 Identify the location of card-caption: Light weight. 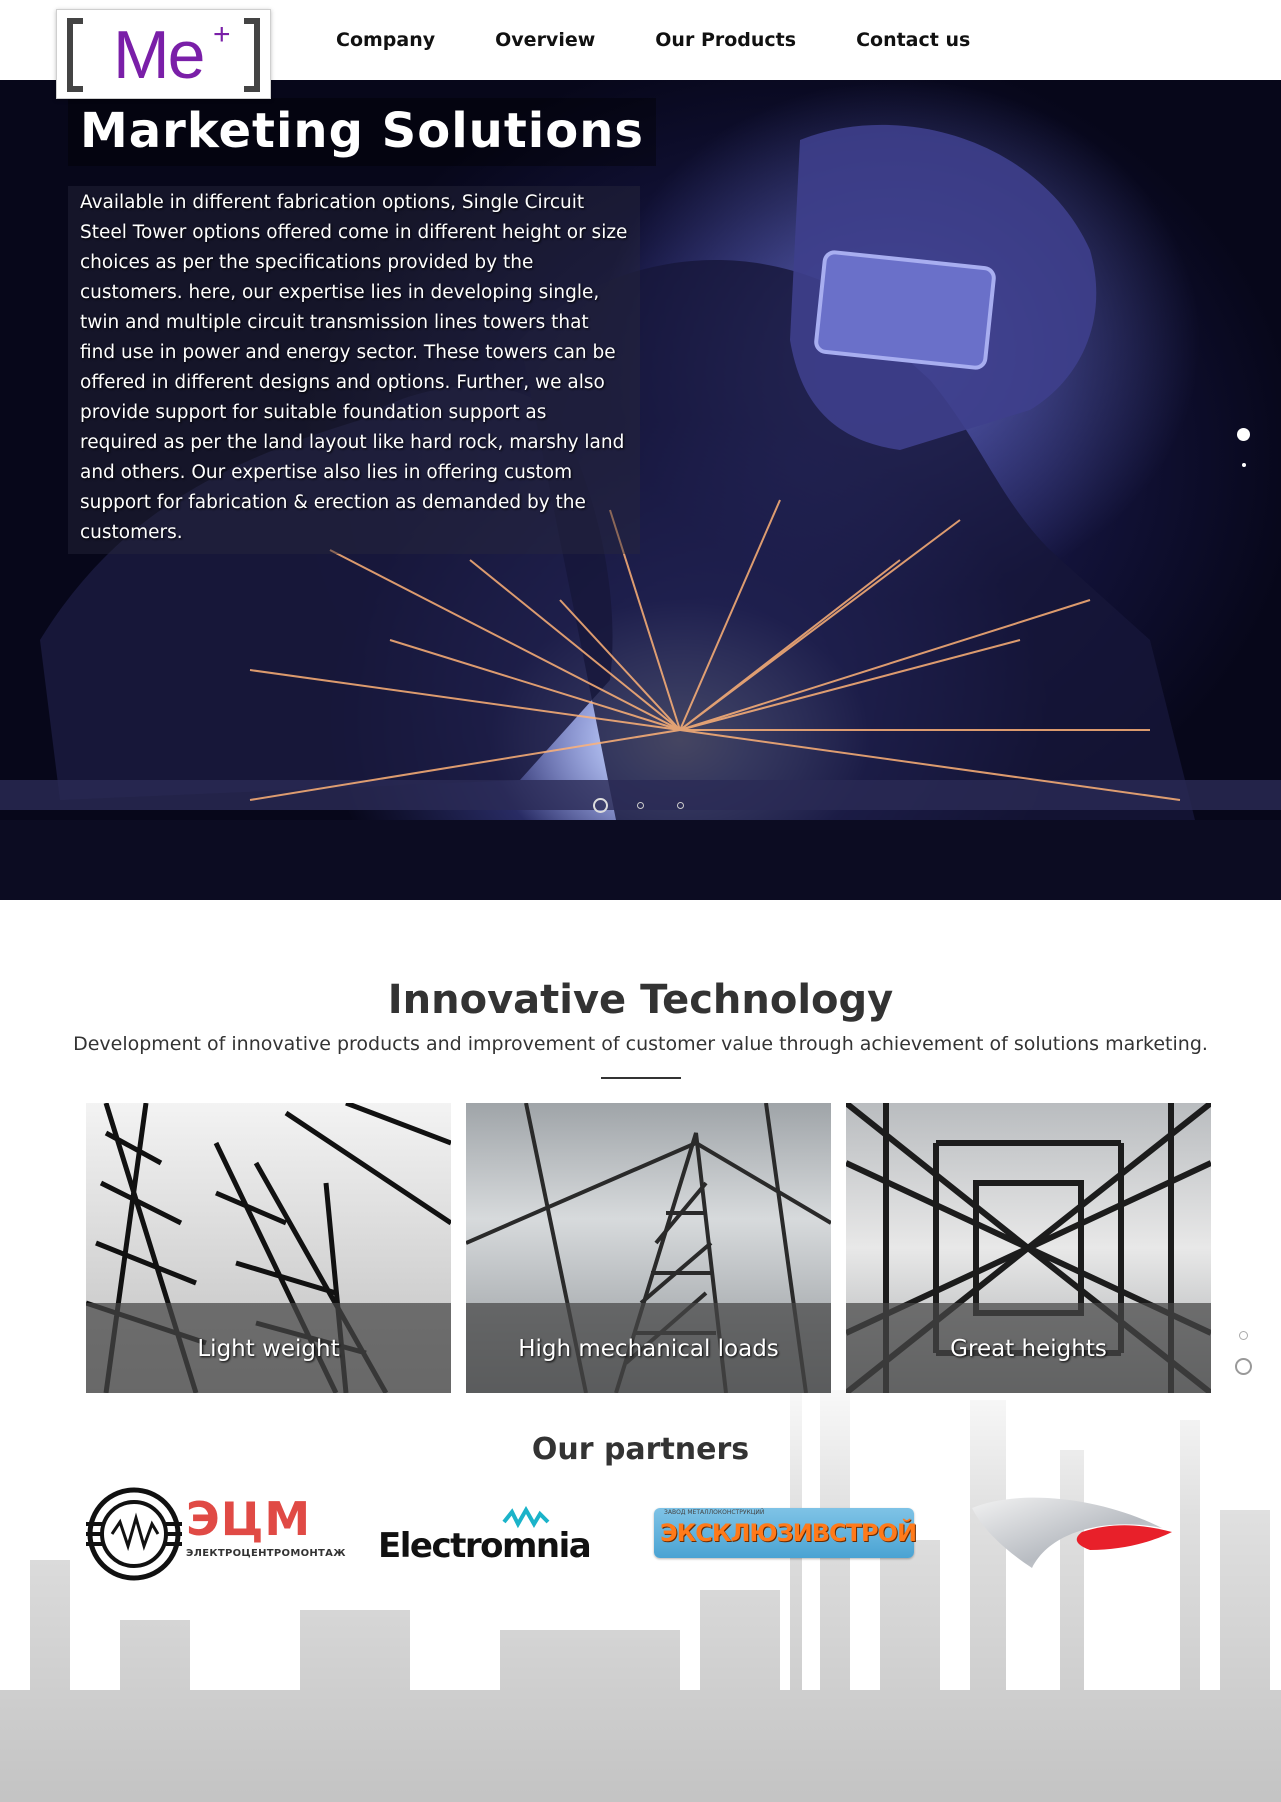
(268, 1348).